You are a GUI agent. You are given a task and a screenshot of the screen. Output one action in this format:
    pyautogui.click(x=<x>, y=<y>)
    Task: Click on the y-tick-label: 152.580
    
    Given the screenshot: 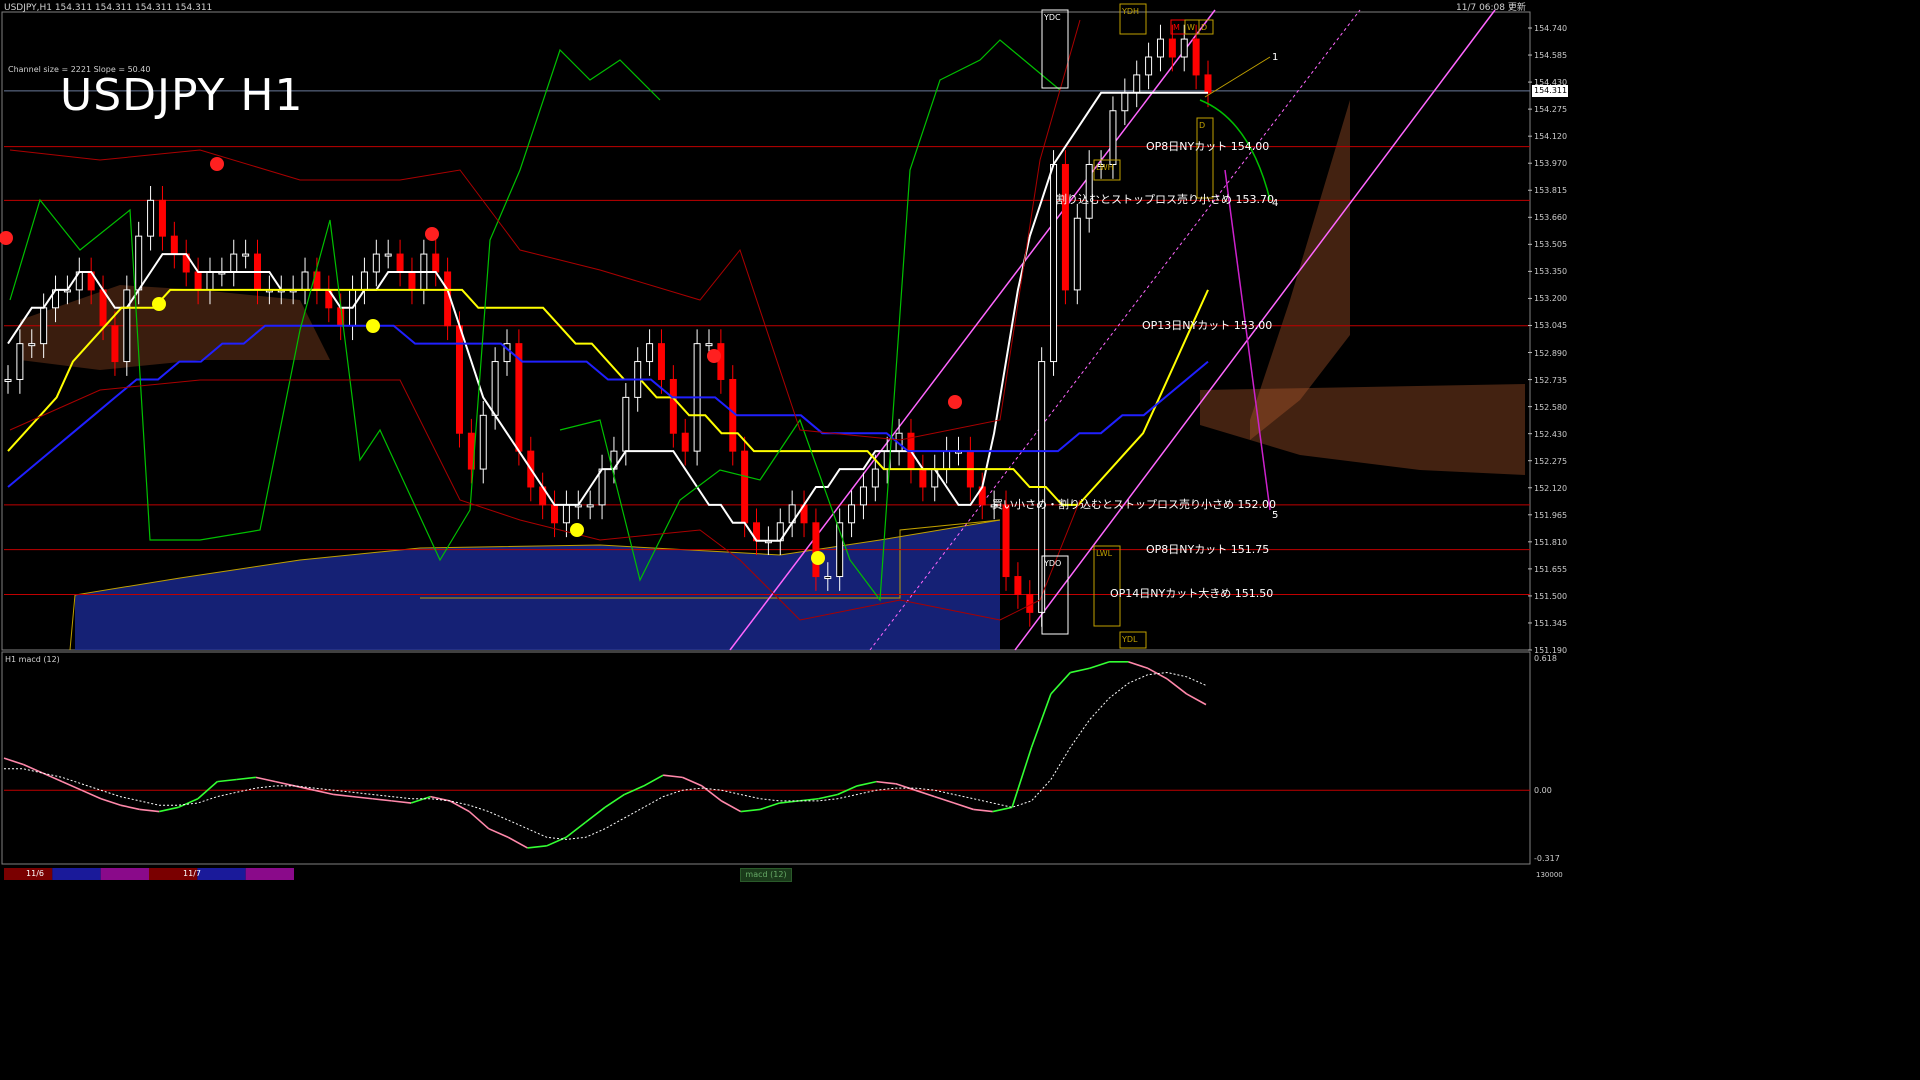 What is the action you would take?
    pyautogui.click(x=1551, y=407)
    